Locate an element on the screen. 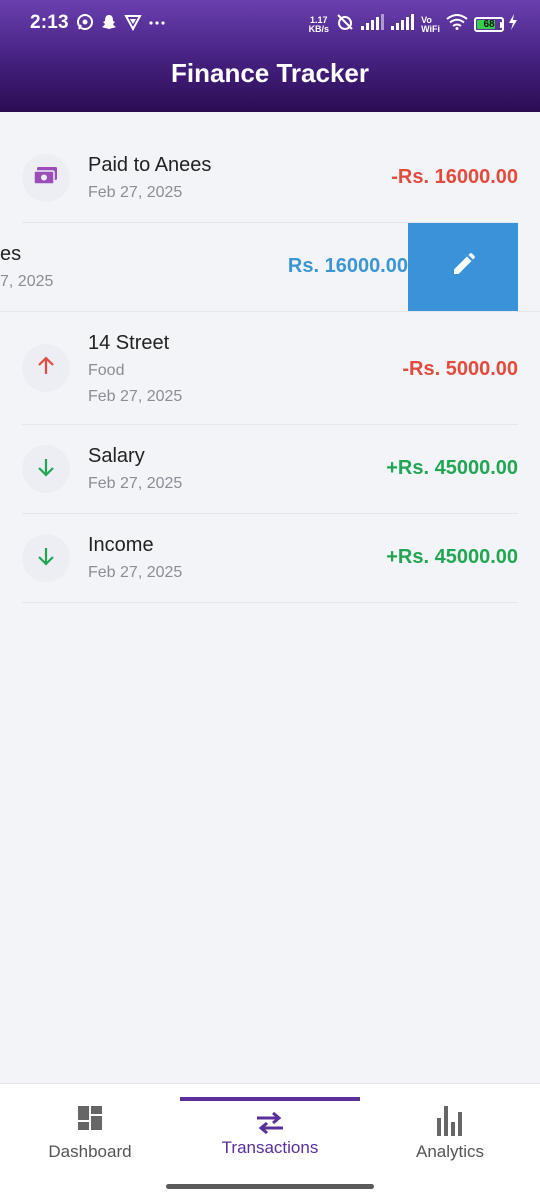 This screenshot has width=540, height=1200. edit-button is located at coordinates (463, 267).